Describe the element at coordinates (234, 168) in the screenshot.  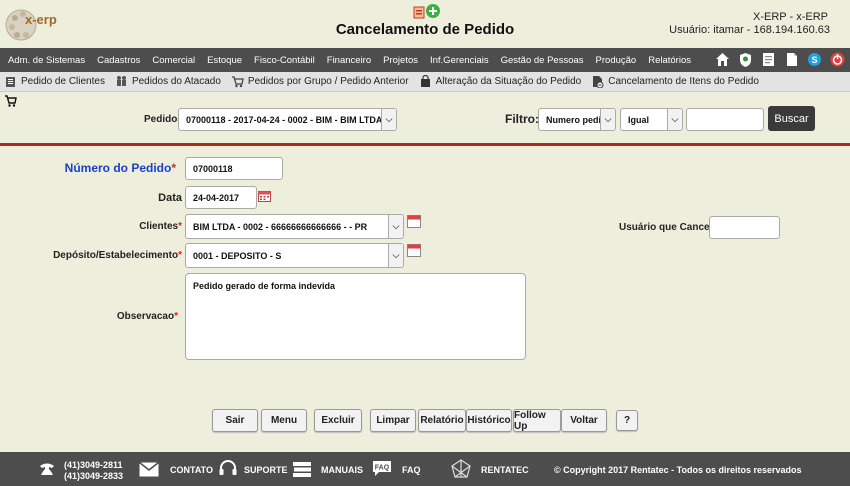
I see `numero-pedido-input: 07000118` at that location.